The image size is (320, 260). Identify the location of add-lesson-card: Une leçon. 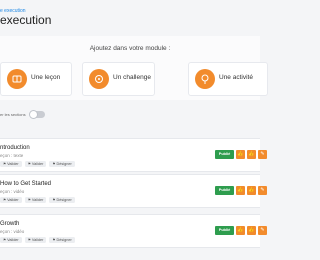
(36, 79).